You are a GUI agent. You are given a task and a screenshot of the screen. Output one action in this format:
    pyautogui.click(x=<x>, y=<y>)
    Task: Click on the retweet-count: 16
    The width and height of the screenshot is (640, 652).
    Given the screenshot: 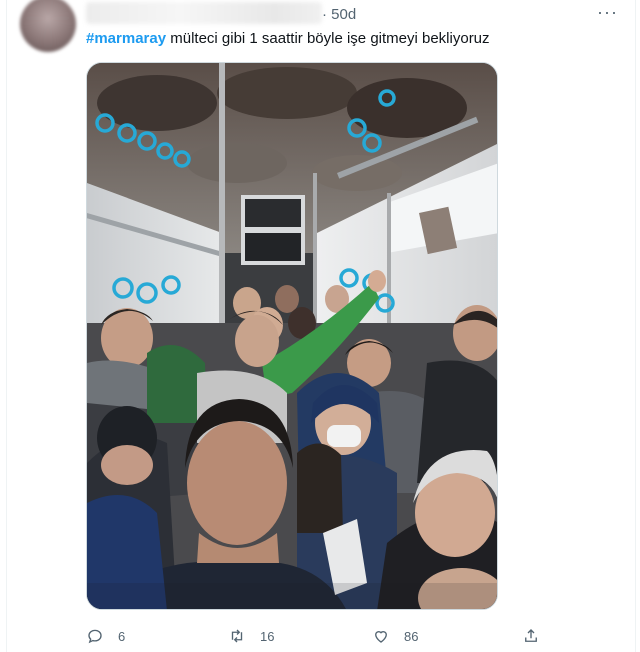 What is the action you would take?
    pyautogui.click(x=267, y=636)
    